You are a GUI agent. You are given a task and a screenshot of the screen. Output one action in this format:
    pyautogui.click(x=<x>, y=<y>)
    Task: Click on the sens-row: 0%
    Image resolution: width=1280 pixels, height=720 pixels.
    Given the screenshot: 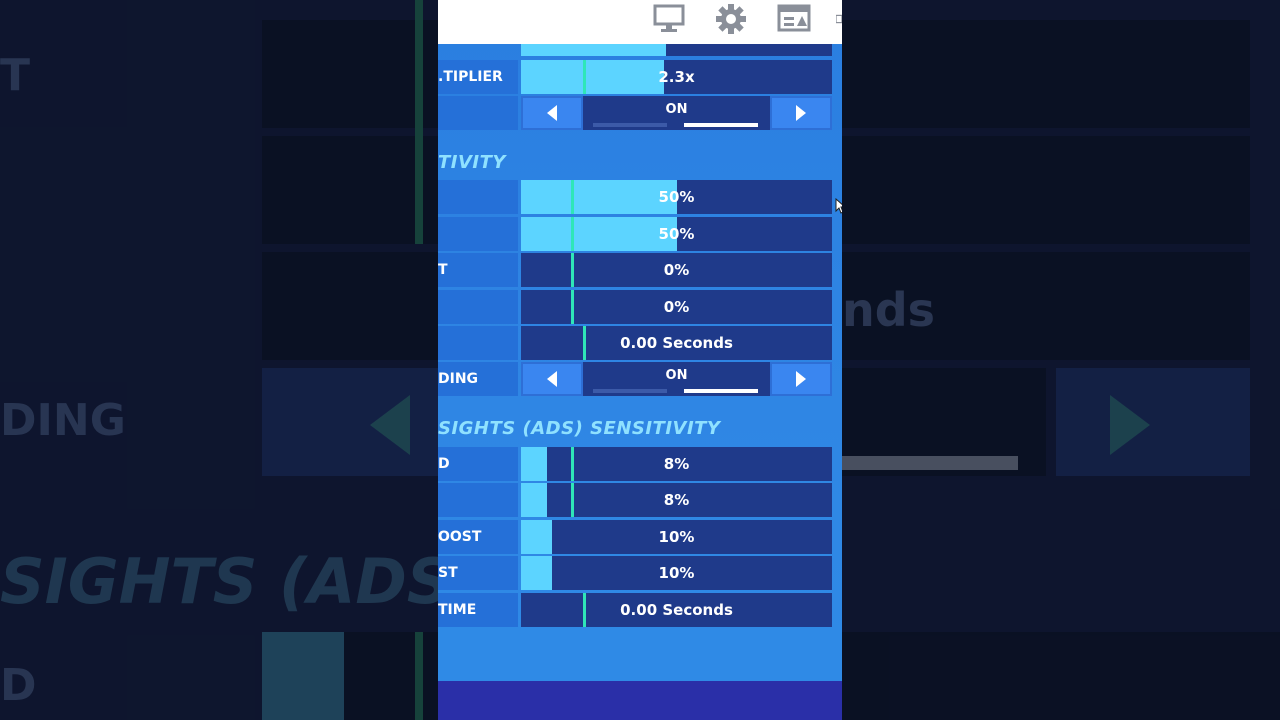 What is the action you would take?
    pyautogui.click(x=640, y=307)
    